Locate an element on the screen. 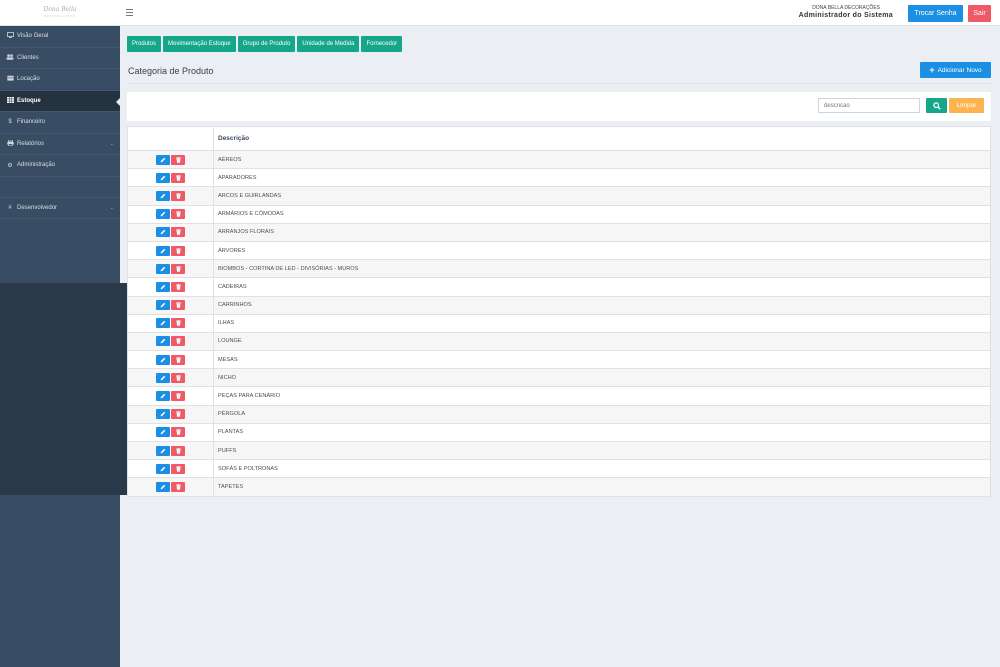  tab-unidade-de-medida: Unidade de Medida is located at coordinates (328, 44).